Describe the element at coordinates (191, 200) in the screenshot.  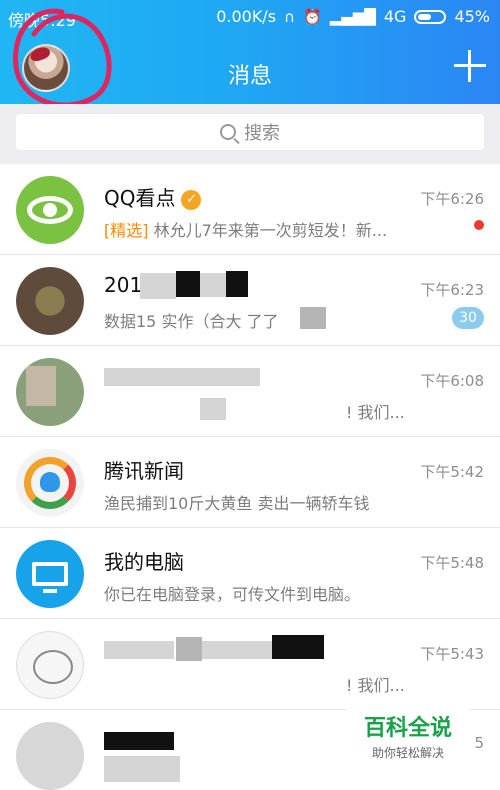
I see `verified-icon: ✓` at that location.